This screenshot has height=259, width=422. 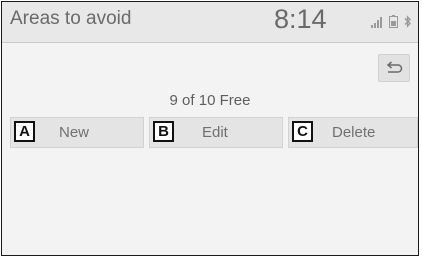 I want to click on callout-badge-a: A, so click(x=24, y=131).